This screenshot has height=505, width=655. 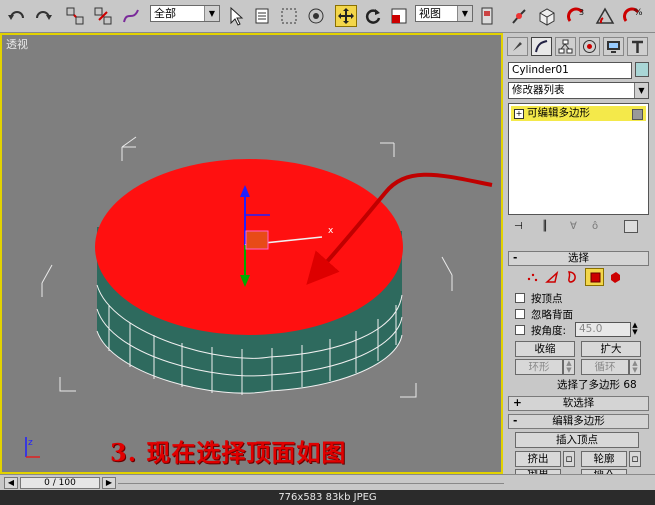 What do you see at coordinates (611, 349) in the screenshot?
I see `grow-button: 扩大` at bounding box center [611, 349].